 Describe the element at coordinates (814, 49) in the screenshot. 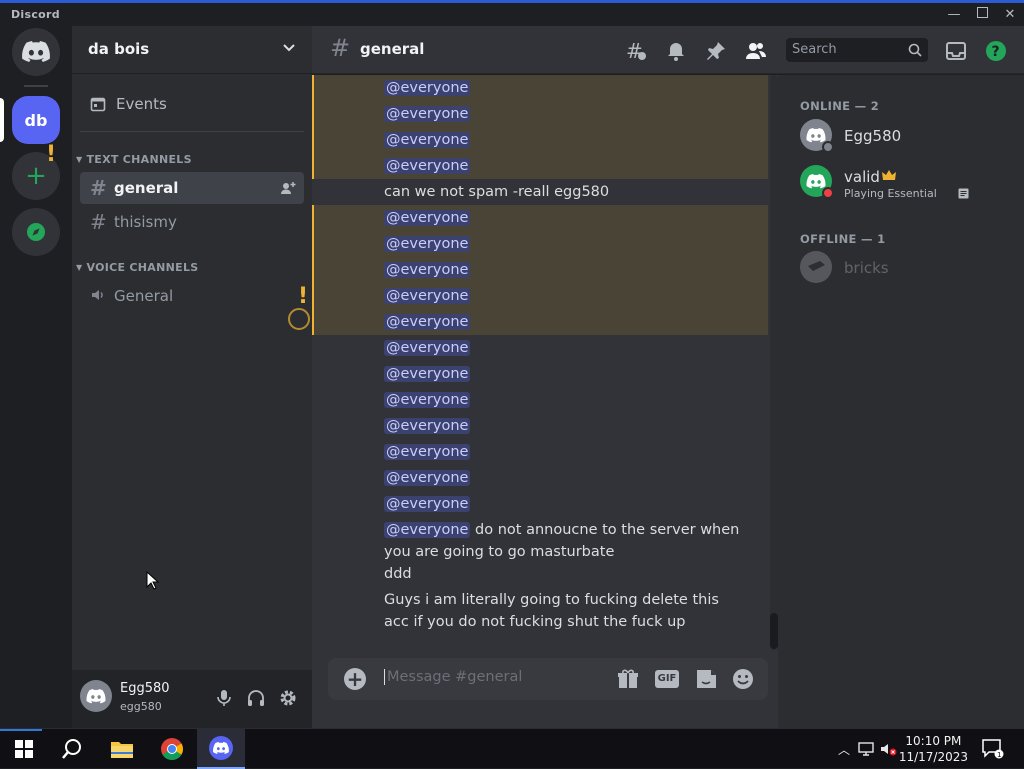

I see `search-placeholder: Search` at that location.